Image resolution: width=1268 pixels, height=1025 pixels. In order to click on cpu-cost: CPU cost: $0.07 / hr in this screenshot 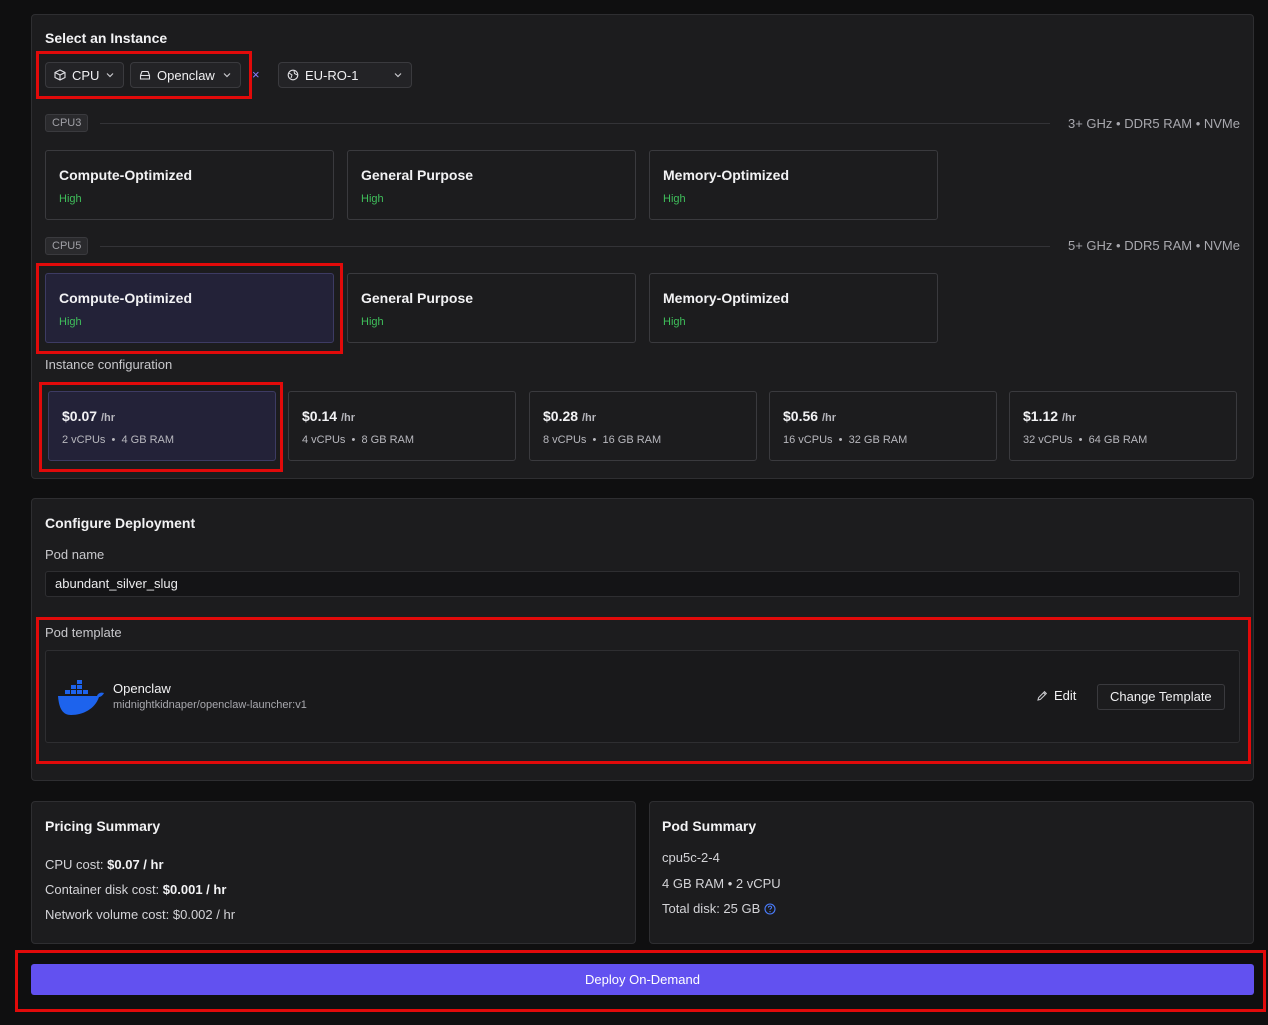, I will do `click(104, 864)`.